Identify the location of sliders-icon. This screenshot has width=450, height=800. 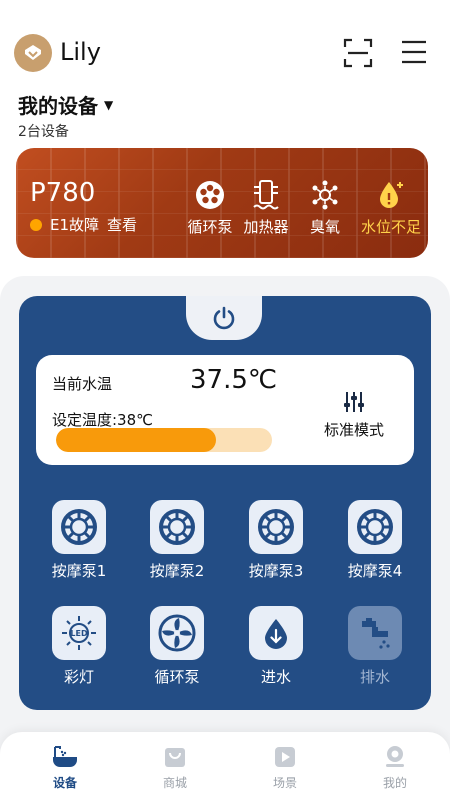
(354, 402).